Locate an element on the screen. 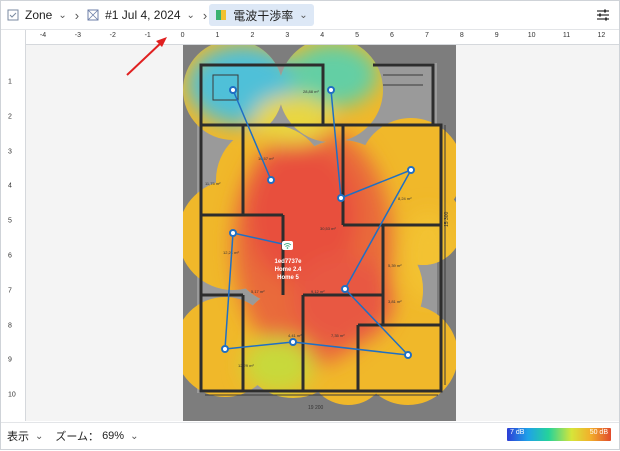  zoom-menu: ズーム： 69% ⌄ is located at coordinates (96, 436).